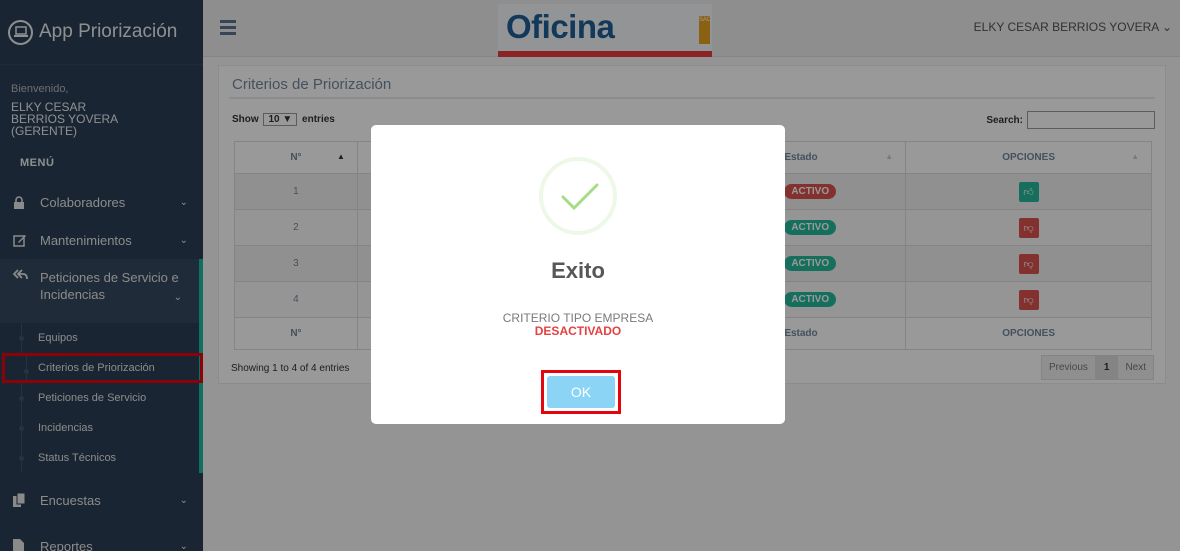 Image resolution: width=1180 pixels, height=551 pixels. I want to click on success-check-icon, so click(578, 196).